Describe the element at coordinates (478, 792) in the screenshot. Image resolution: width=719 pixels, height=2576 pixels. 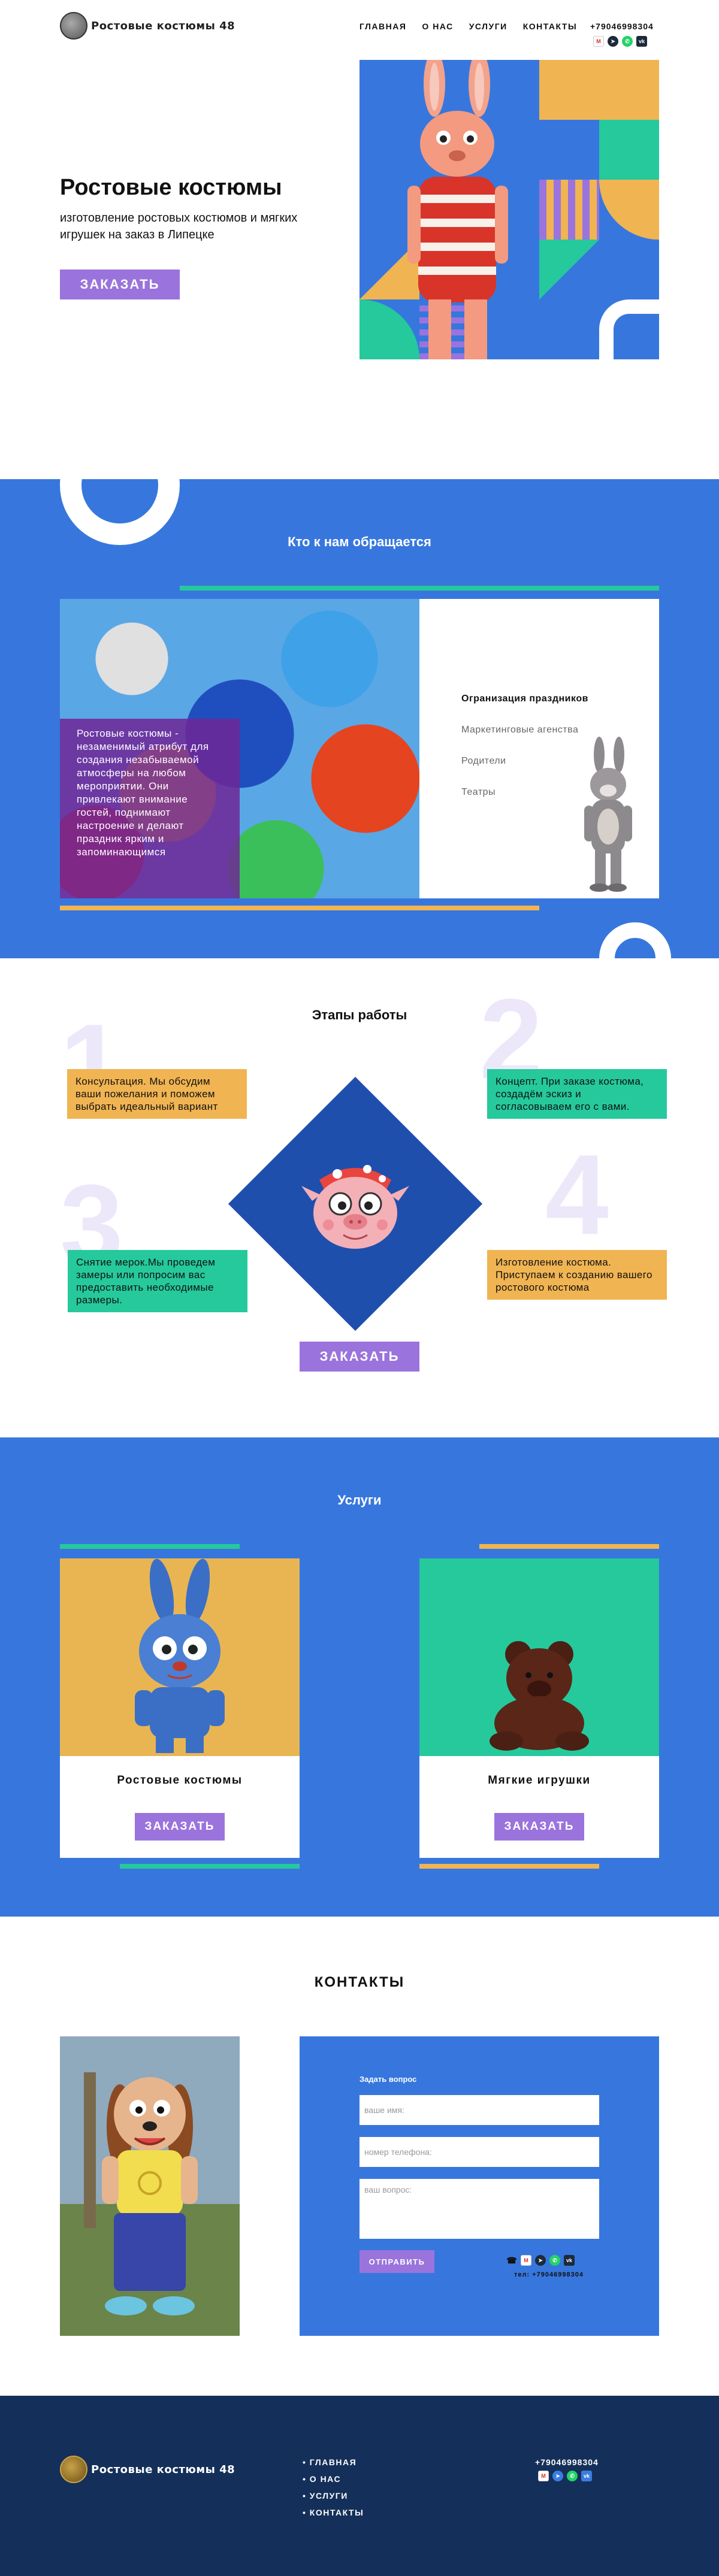
I see `who-item: Театры` at that location.